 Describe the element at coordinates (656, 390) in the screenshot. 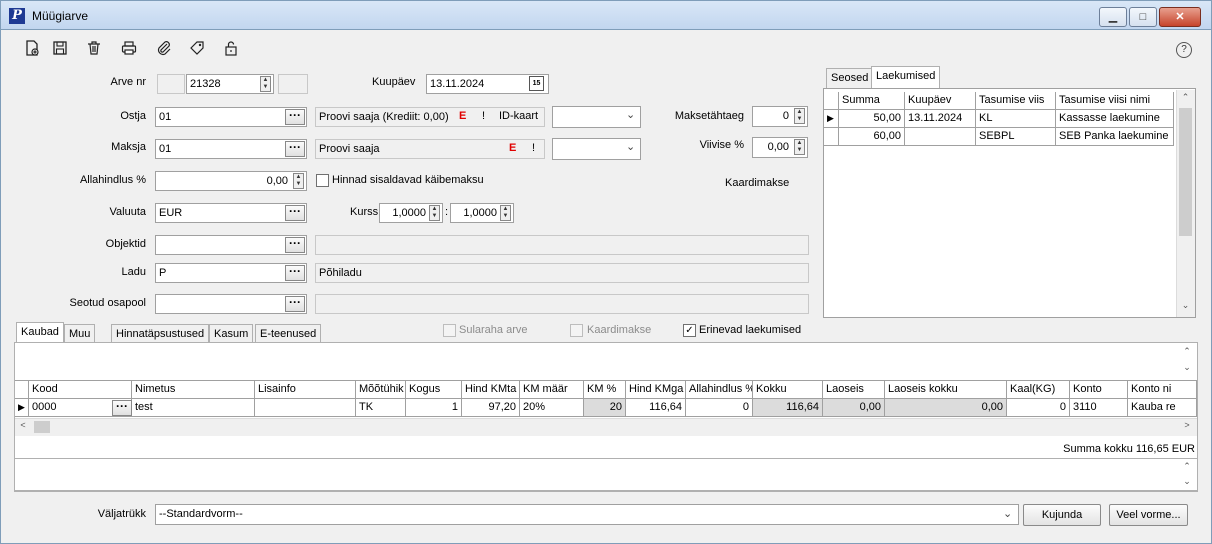

I see `items-col-hind-kmga: Hind KMga` at that location.